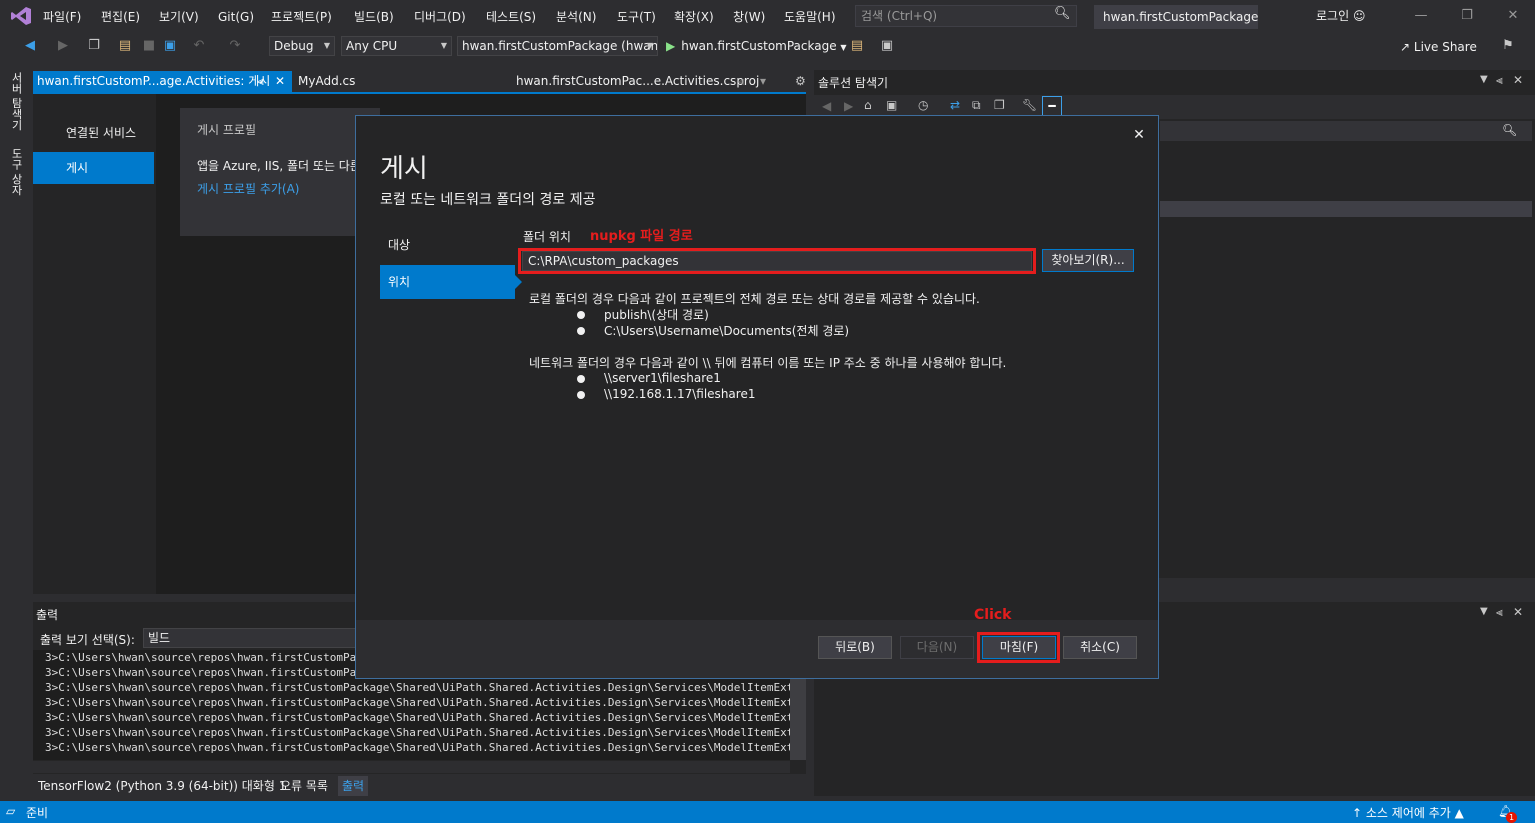 Image resolution: width=1535 pixels, height=823 pixels. What do you see at coordinates (891, 105) in the screenshot?
I see `switch-views-icon: ▣` at bounding box center [891, 105].